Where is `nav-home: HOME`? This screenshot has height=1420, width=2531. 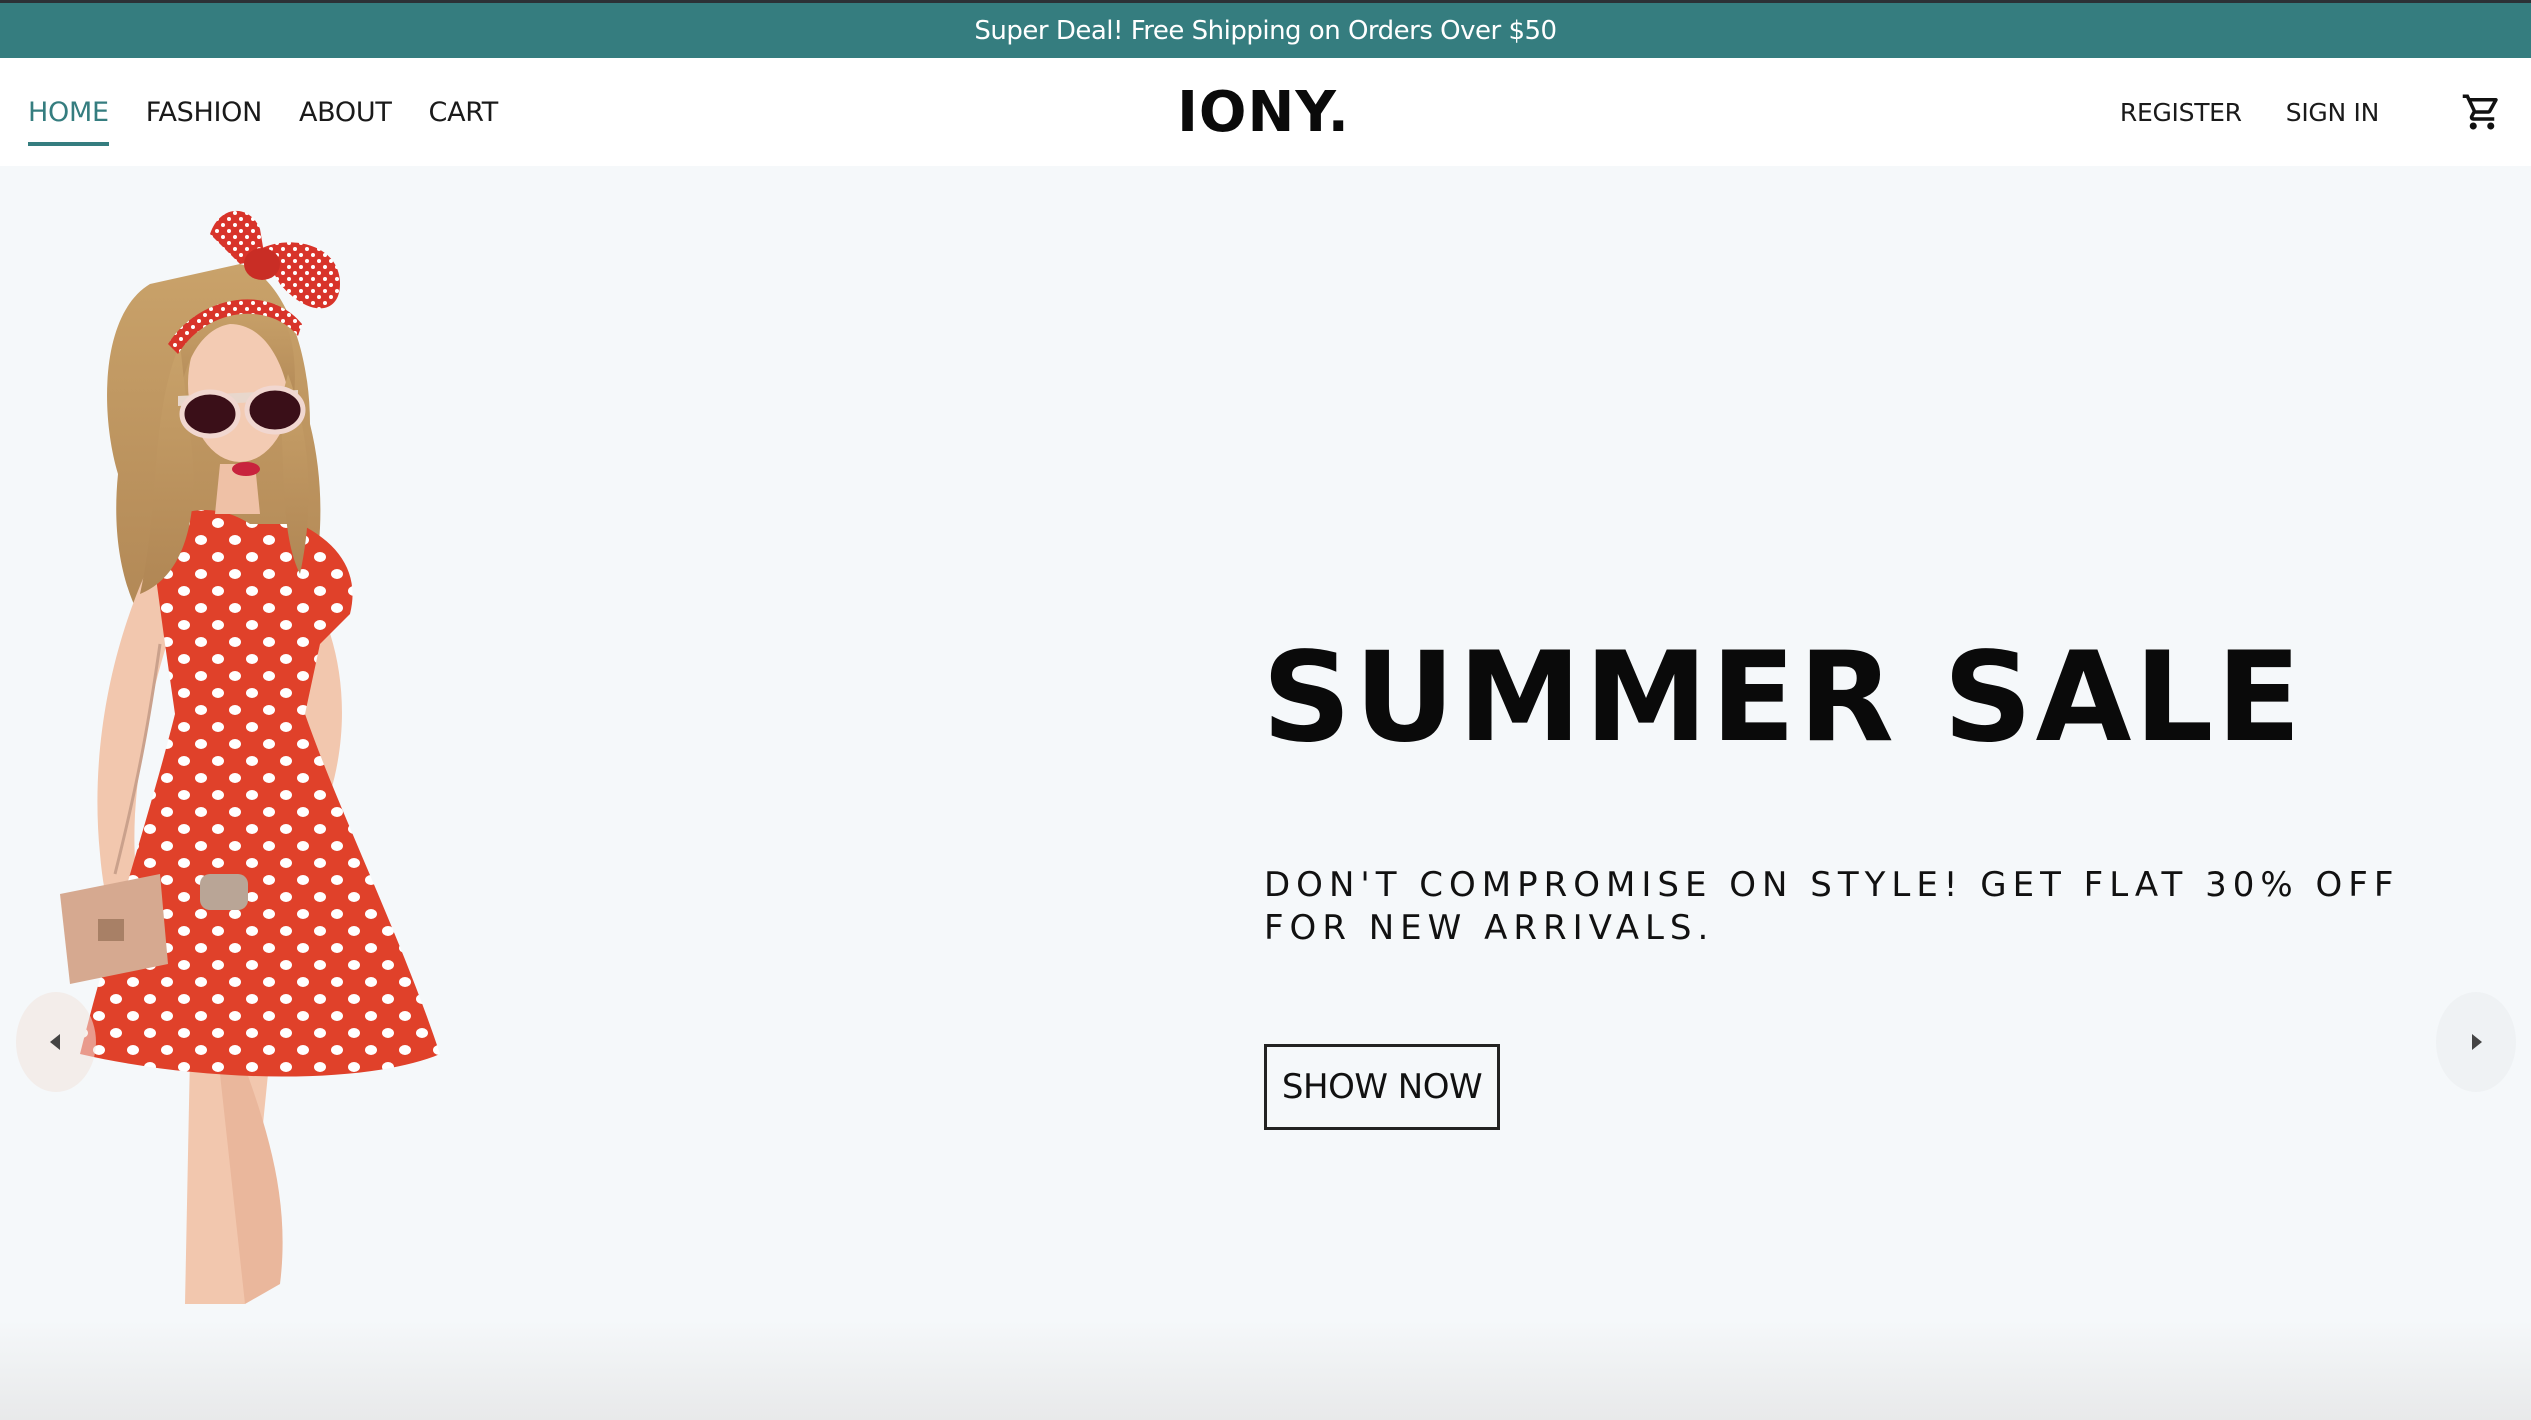 nav-home: HOME is located at coordinates (68, 118).